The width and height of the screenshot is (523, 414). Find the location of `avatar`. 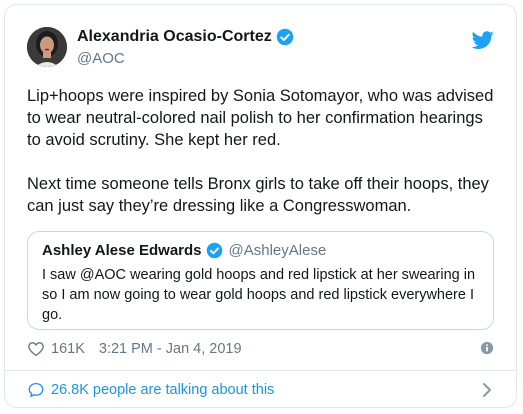

avatar is located at coordinates (47, 47).